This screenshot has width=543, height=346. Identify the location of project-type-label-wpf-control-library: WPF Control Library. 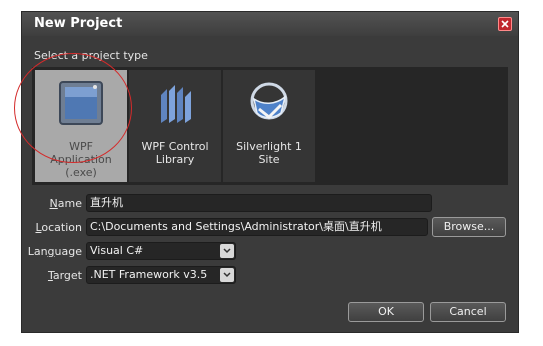
(175, 153).